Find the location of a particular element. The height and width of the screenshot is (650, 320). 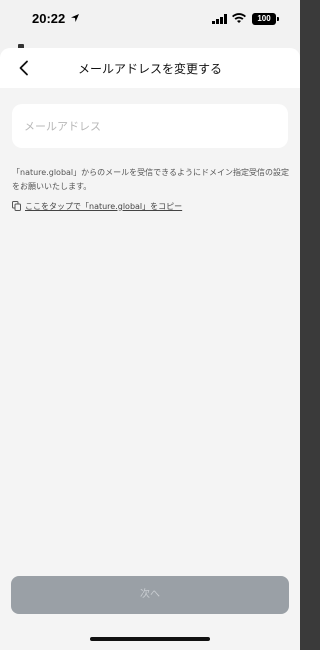

home-indicator is located at coordinates (150, 639).